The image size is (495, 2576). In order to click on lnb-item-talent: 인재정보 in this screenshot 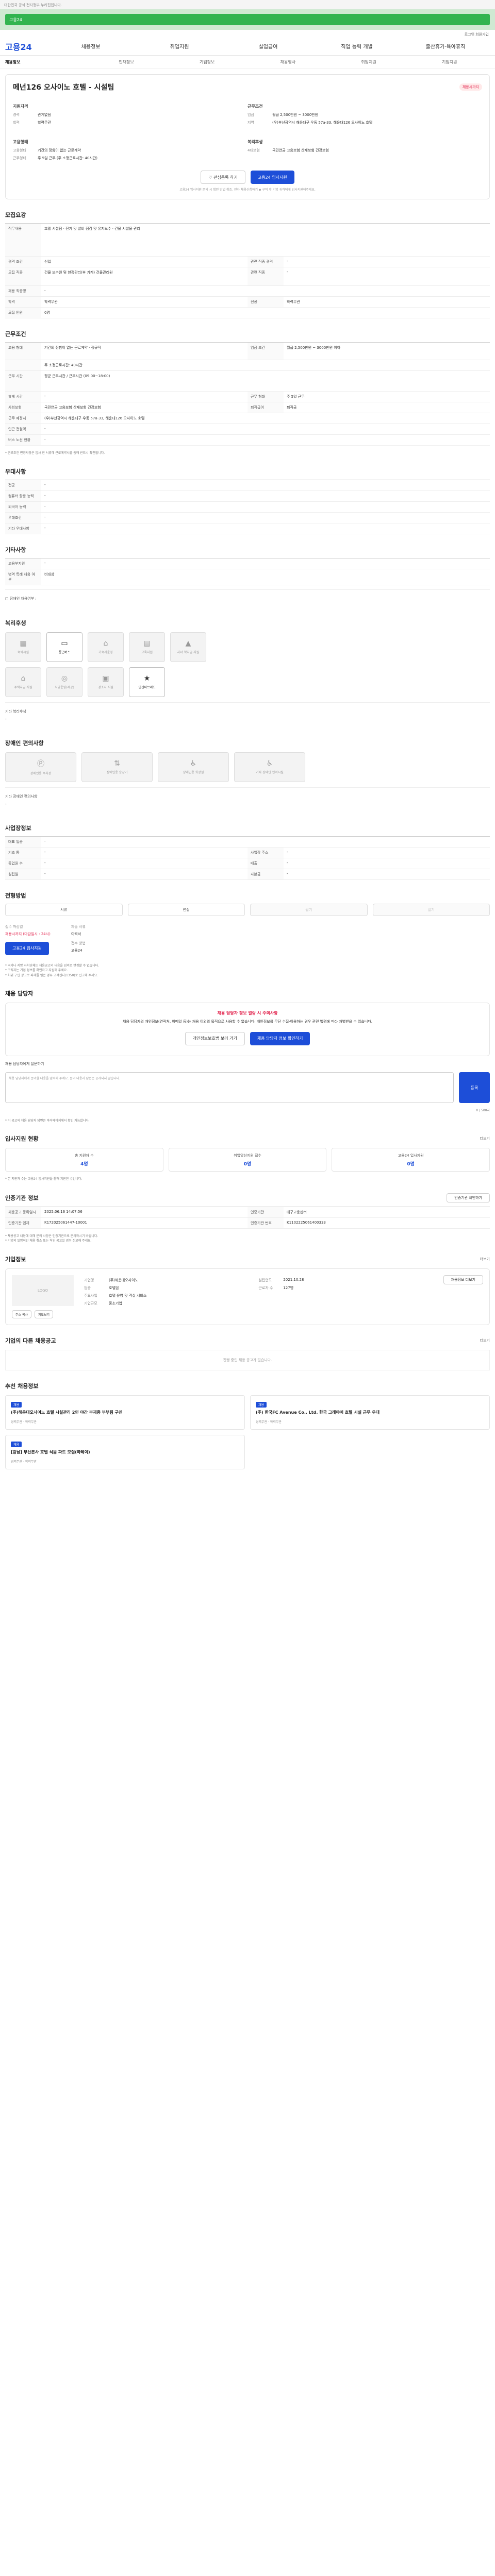, I will do `click(126, 62)`.